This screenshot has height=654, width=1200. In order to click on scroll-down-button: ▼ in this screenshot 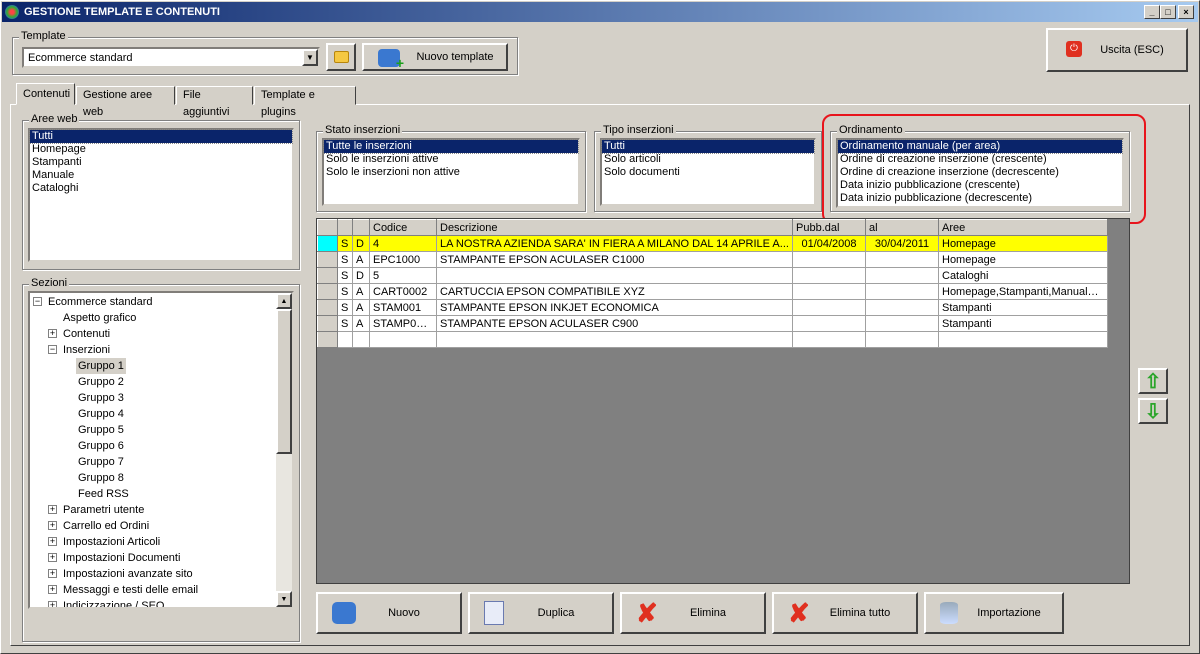, I will do `click(284, 599)`.